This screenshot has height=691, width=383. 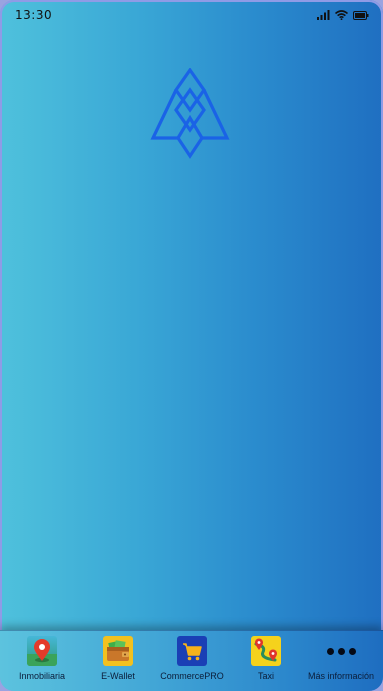 I want to click on tab-label-commercepro: CommercePRO, so click(x=192, y=676).